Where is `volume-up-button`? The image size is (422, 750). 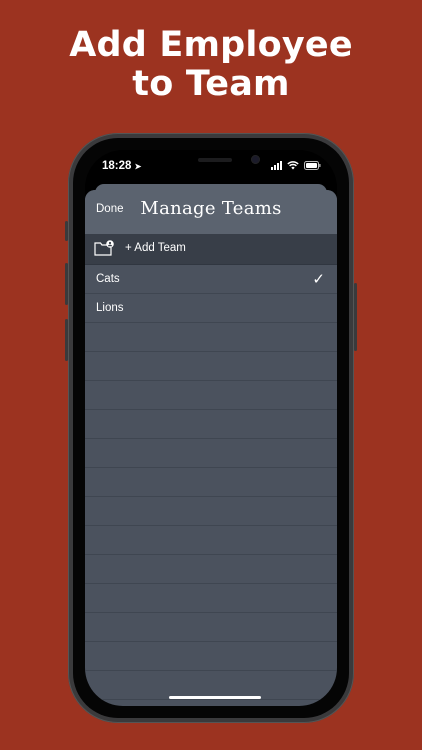
volume-up-button is located at coordinates (66, 284).